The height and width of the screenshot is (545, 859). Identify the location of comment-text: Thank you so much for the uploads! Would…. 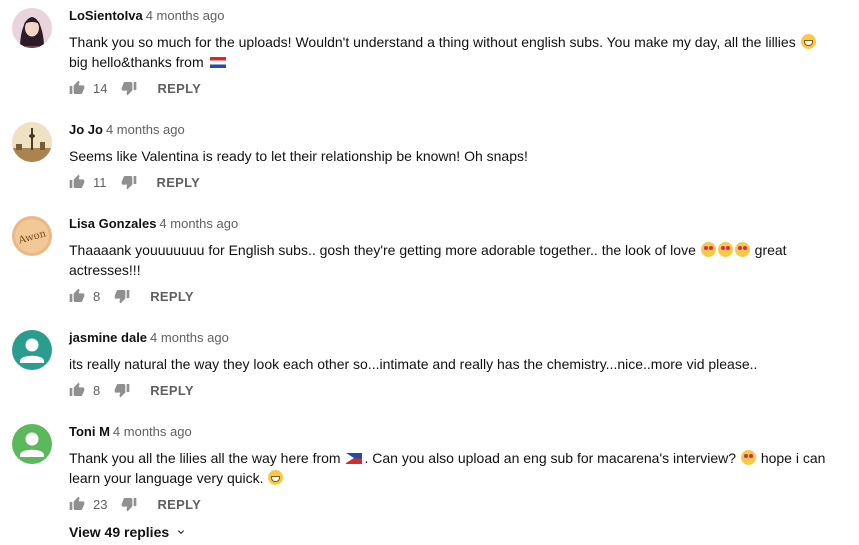
(454, 52).